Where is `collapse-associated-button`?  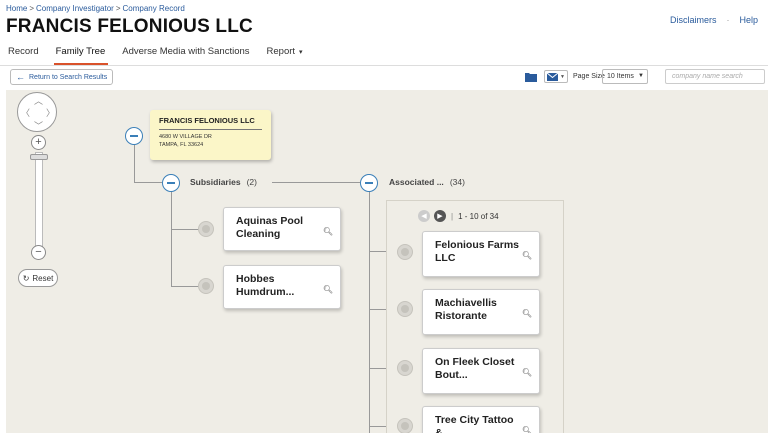
collapse-associated-button is located at coordinates (369, 183).